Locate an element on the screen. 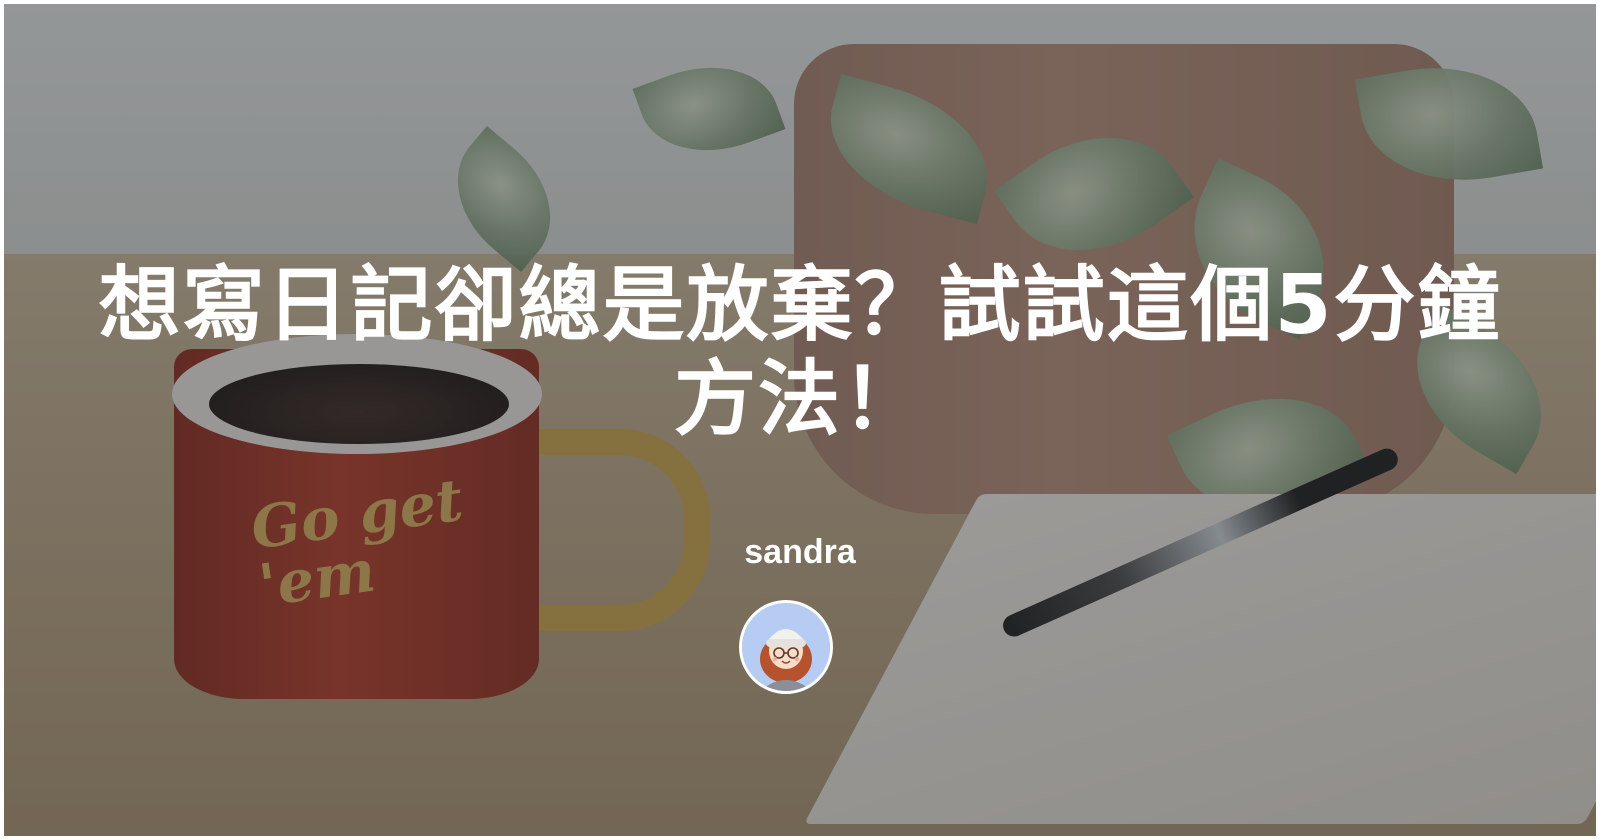 Image resolution: width=1600 pixels, height=840 pixels. avatar is located at coordinates (786, 647).